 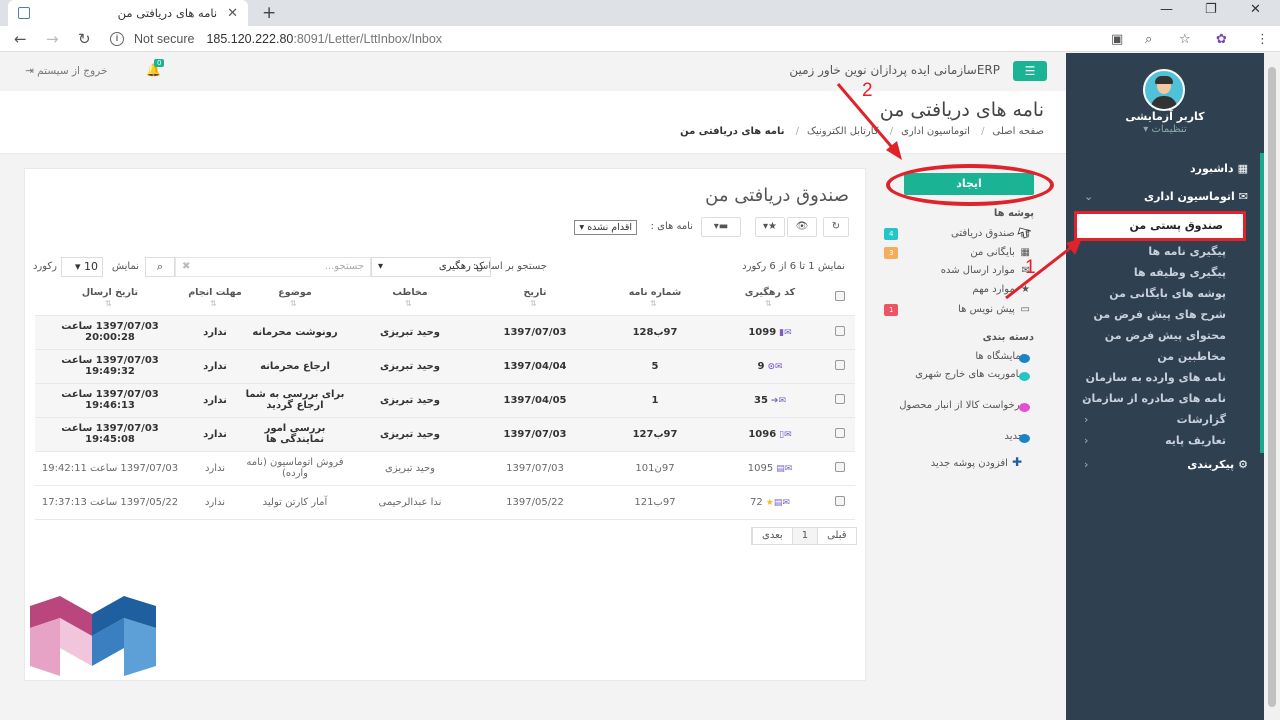 I want to click on chevron-left-icon: ‹, so click(x=1086, y=419).